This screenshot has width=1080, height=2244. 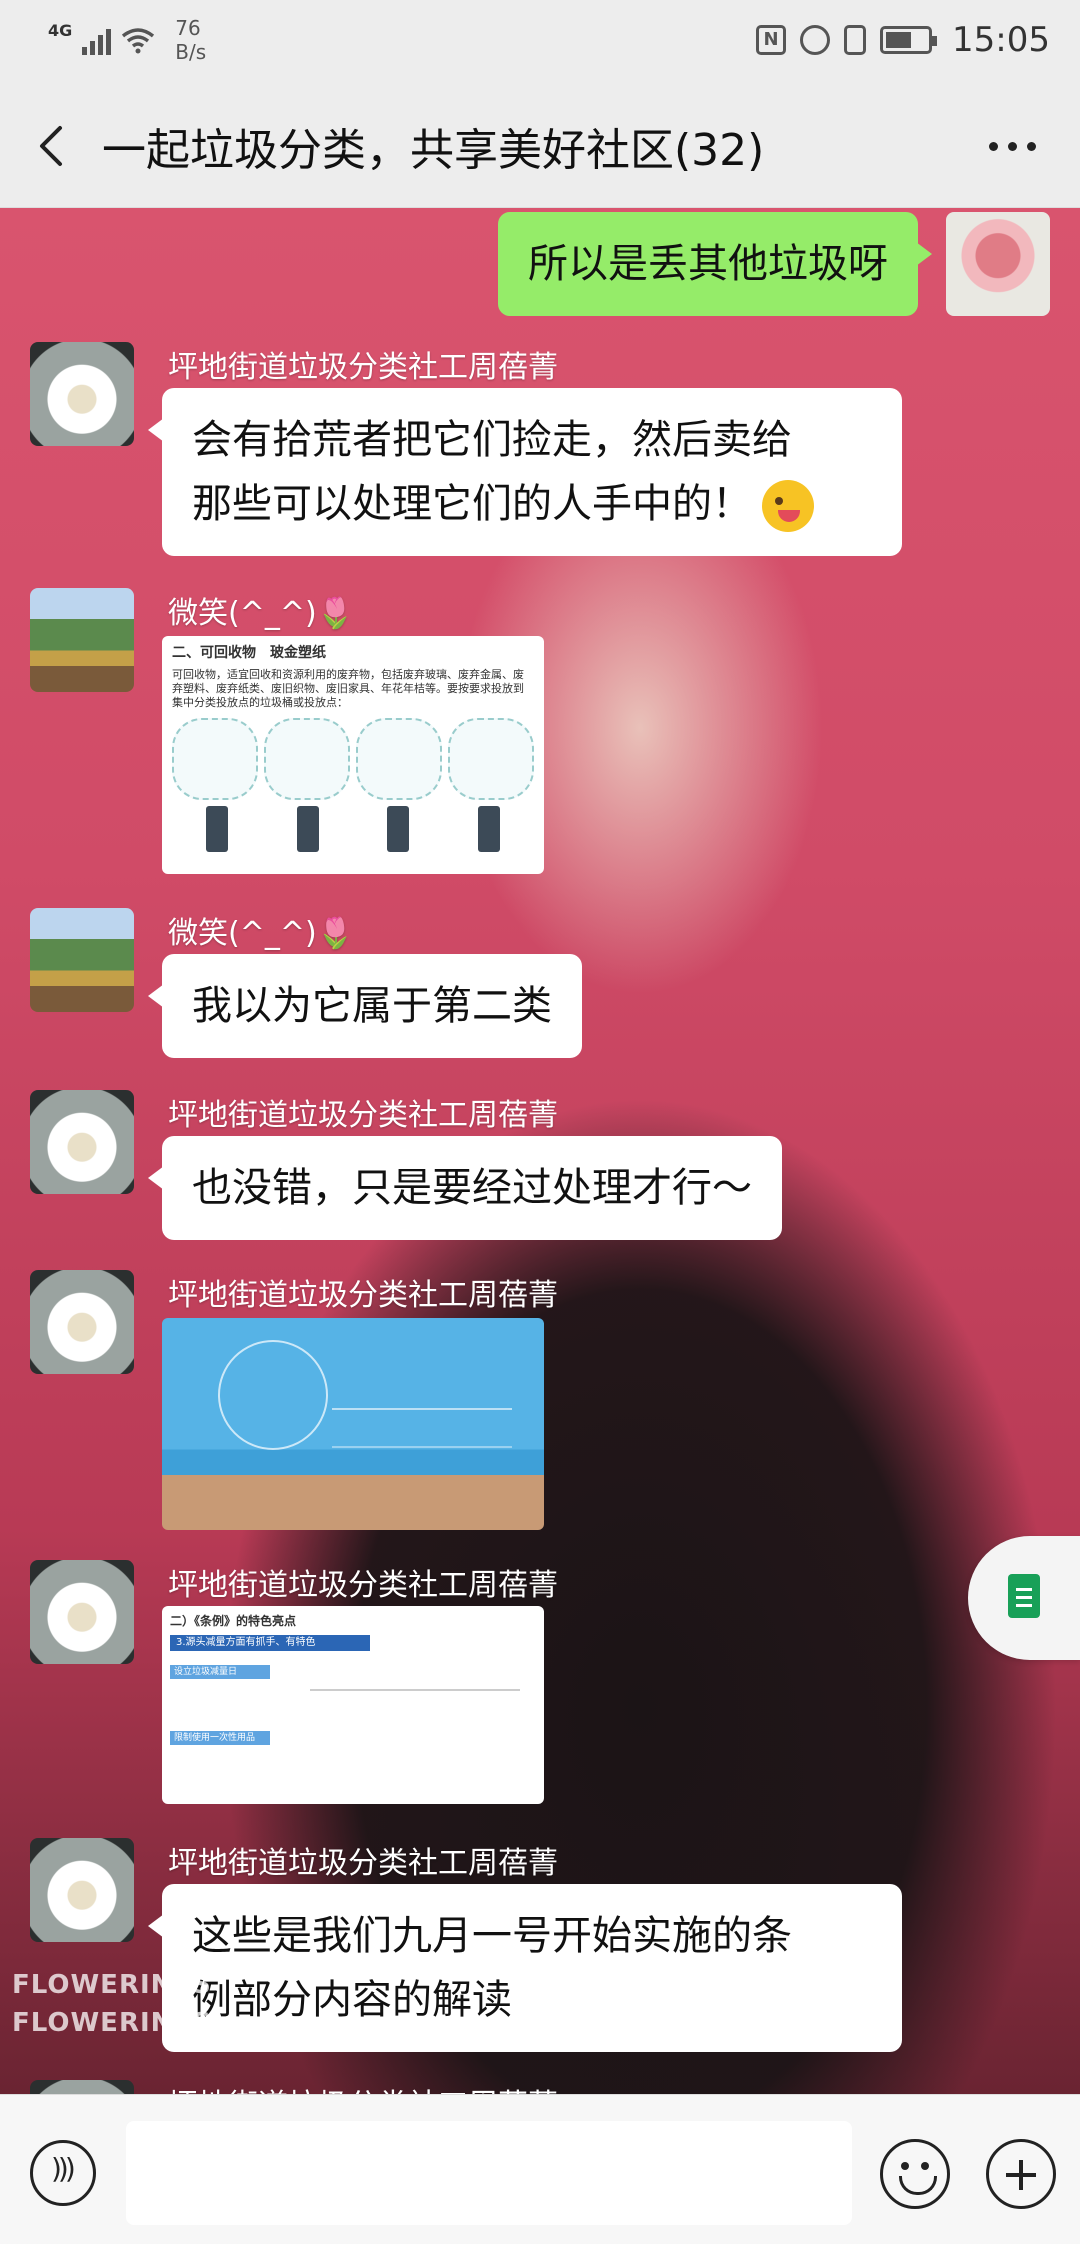 What do you see at coordinates (422, 1428) in the screenshot?
I see `image-text-block` at bounding box center [422, 1428].